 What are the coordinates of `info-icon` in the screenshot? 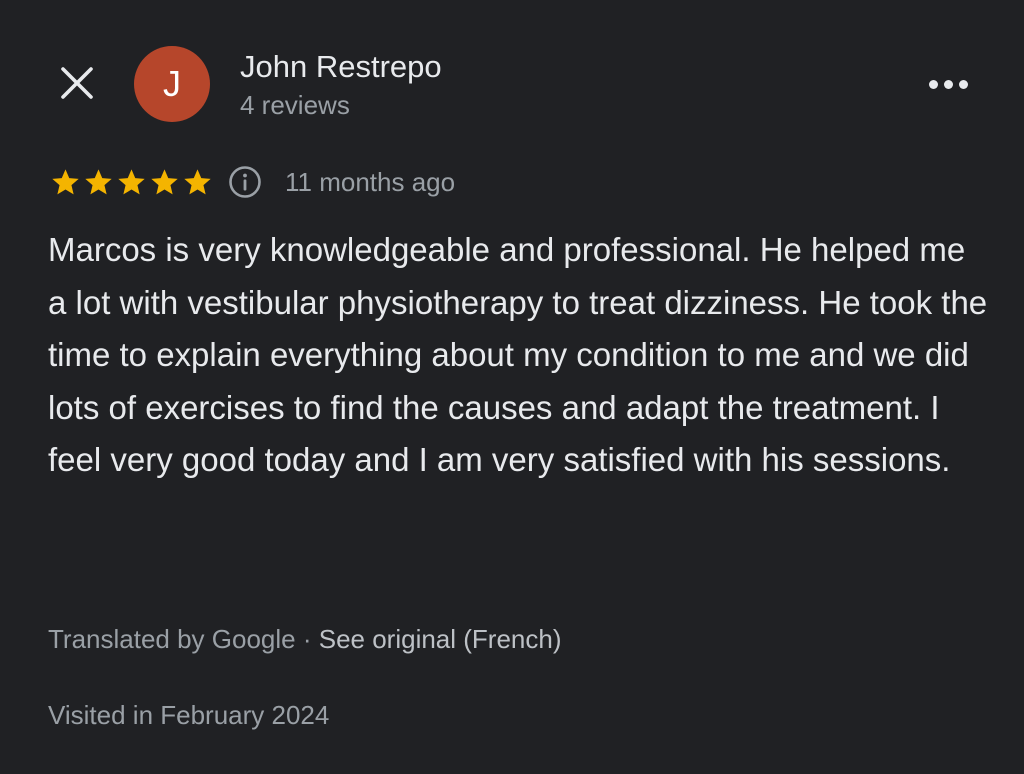 It's located at (245, 182).